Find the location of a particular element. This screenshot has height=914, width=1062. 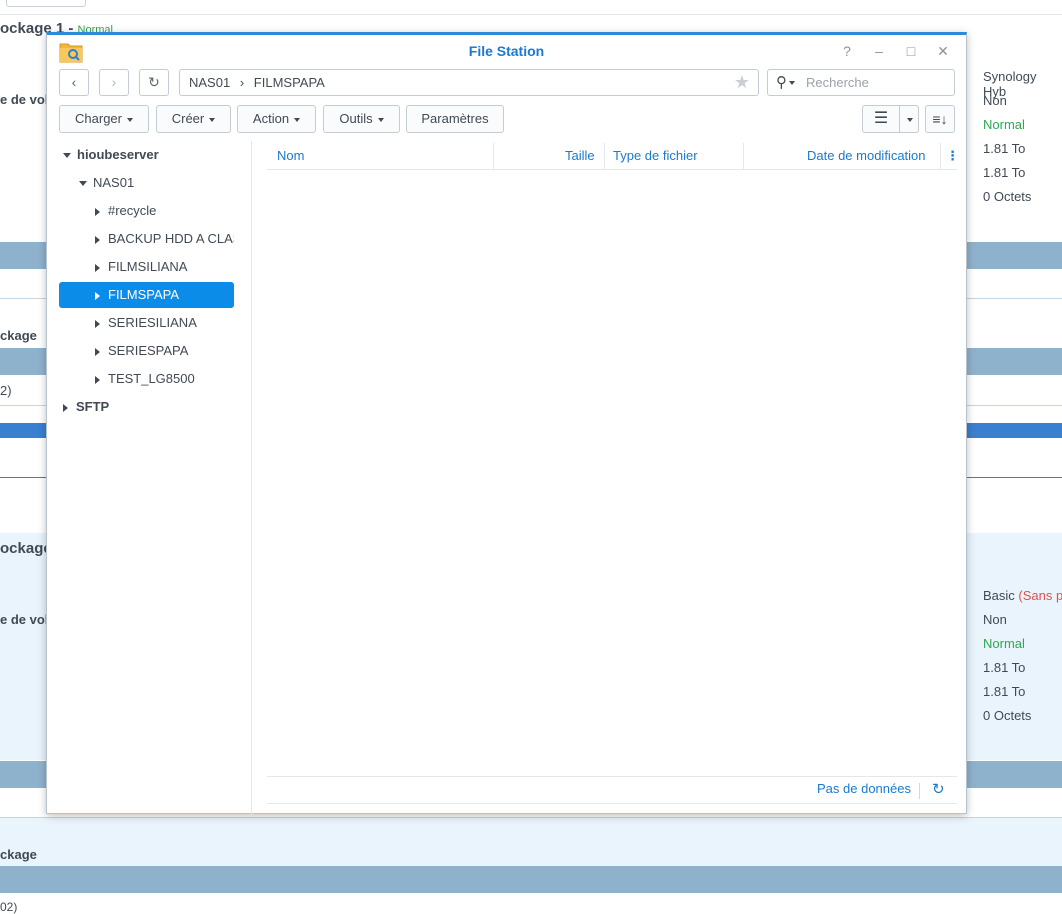

window-titlebar: File Station ? – □ ✕ is located at coordinates (506, 51).